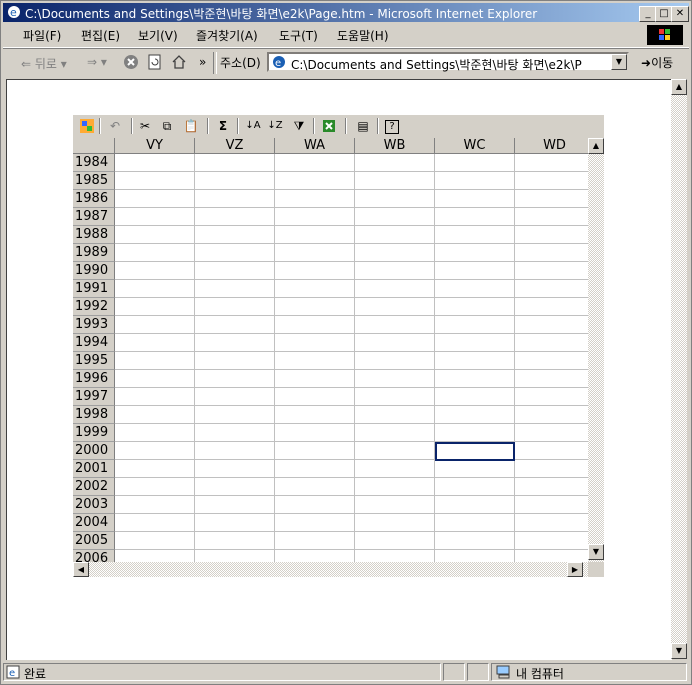 Image resolution: width=692 pixels, height=685 pixels. Describe the element at coordinates (202, 62) in the screenshot. I see `toolbar-overflow-chevron-icon: »` at that location.